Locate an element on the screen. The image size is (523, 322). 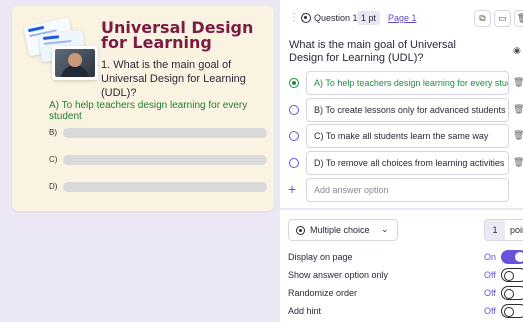
correct-answer-radio is located at coordinates (294, 83).